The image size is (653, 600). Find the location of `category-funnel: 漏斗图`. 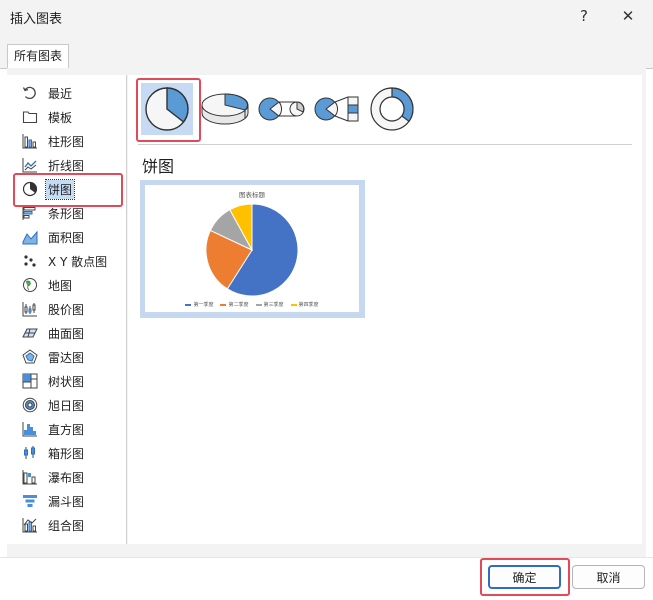

category-funnel: 漏斗图 is located at coordinates (69, 501).